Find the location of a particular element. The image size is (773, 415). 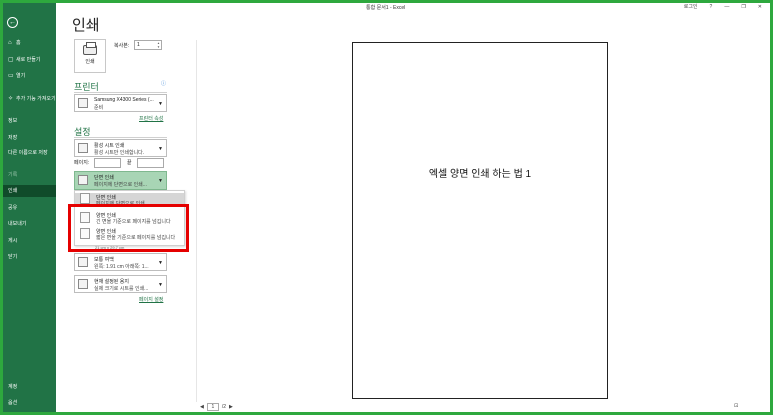

prev-page-icon: ◀ is located at coordinates (202, 407).